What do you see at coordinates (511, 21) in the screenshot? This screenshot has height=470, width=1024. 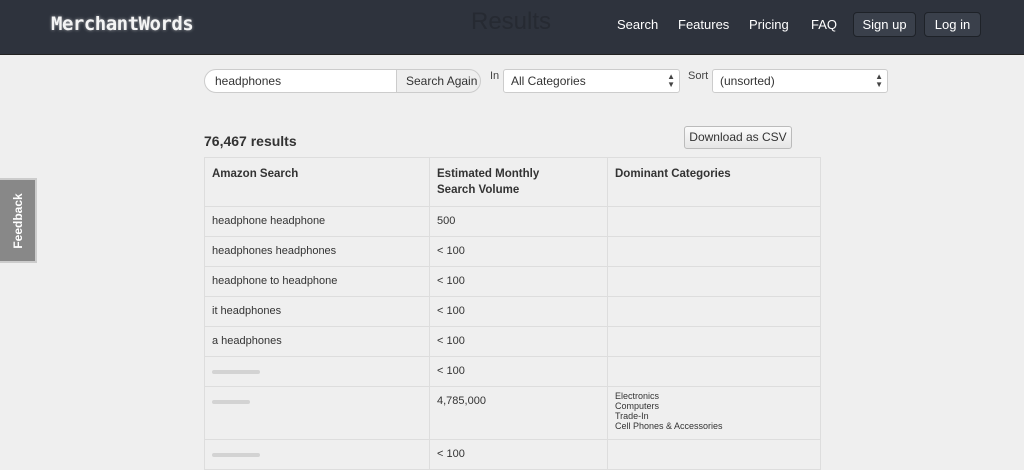 I see `page-title: Results` at bounding box center [511, 21].